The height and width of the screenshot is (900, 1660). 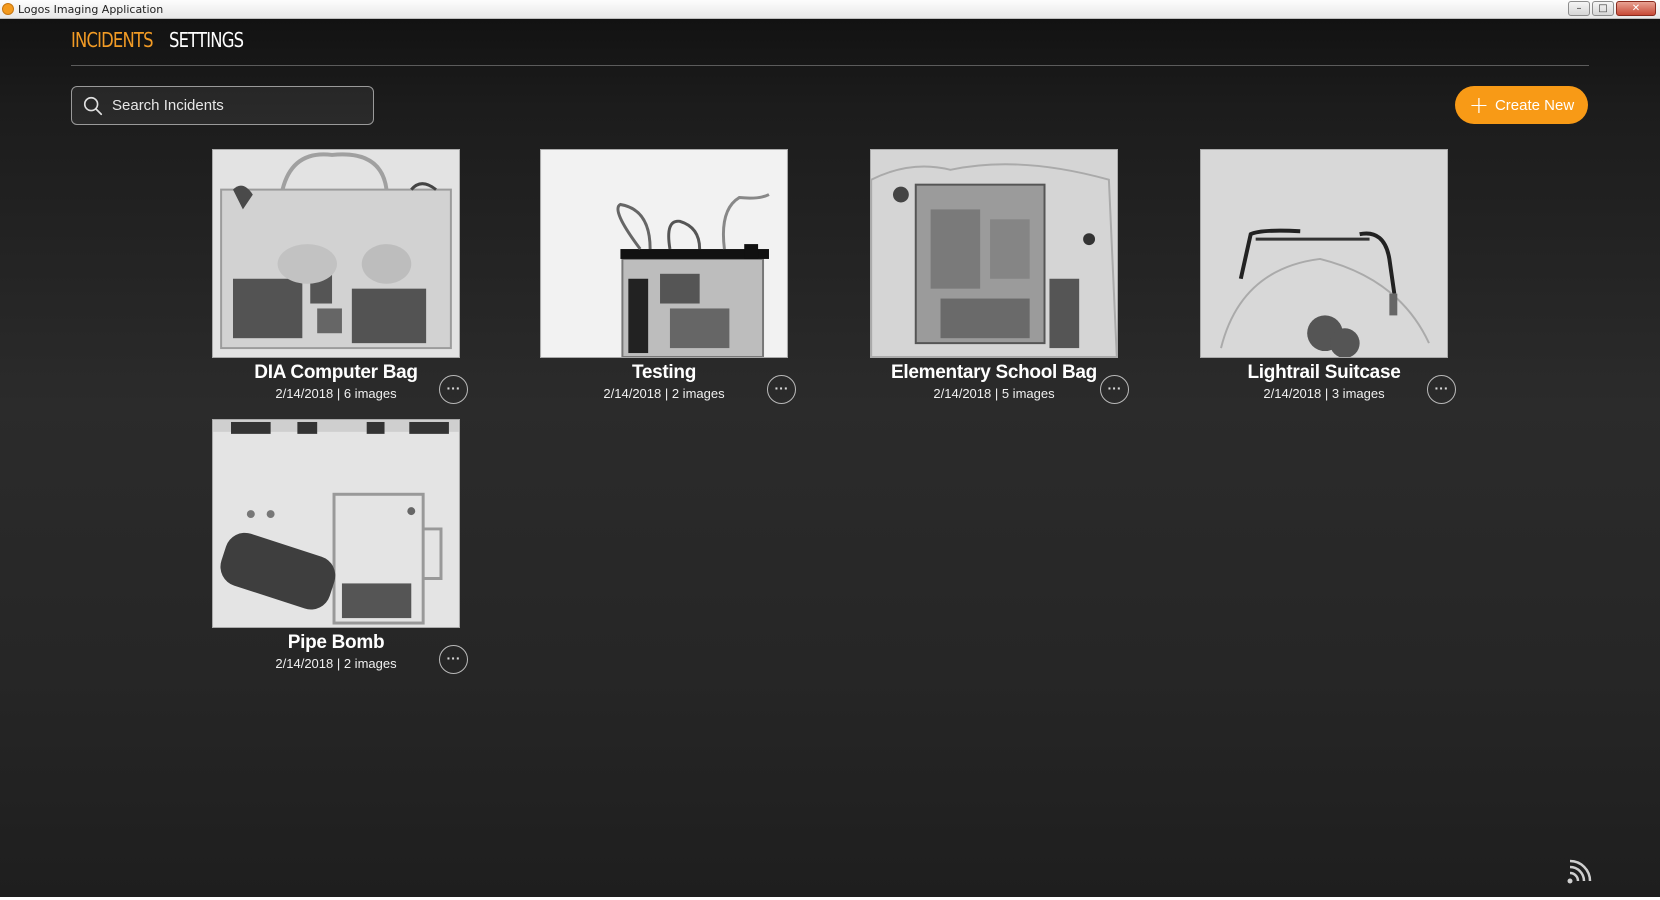 I want to click on incident-title: Lightrail Suitcase, so click(x=1324, y=372).